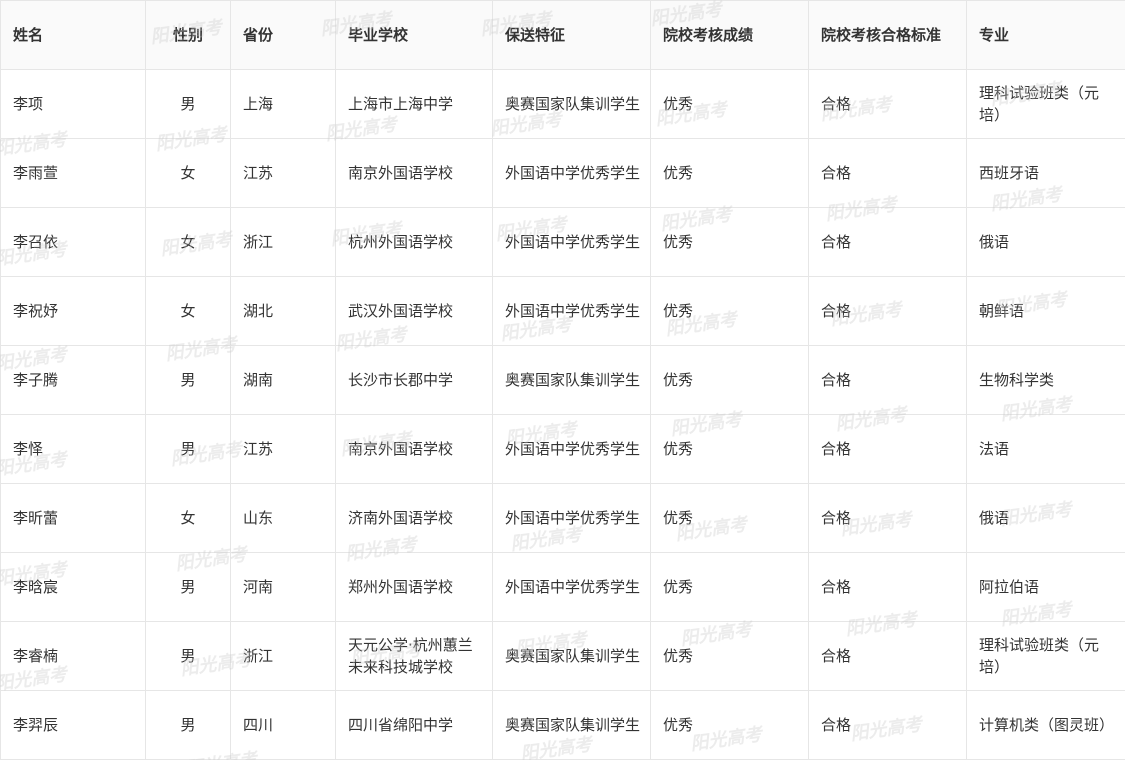 Image resolution: width=1125 pixels, height=760 pixels. I want to click on table-row: 李晗宸男河南 郑州外国语学校 外国语中学优秀学生 优秀 合格 阿拉伯语, so click(562, 587).